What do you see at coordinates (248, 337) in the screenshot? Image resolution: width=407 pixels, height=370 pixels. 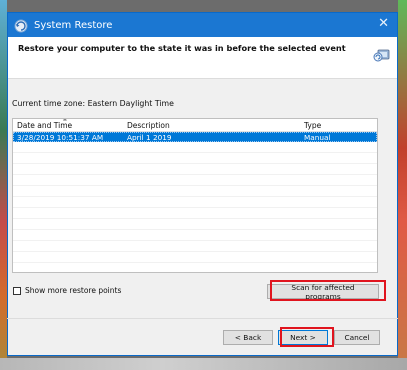 I see `back-button: < Back` at bounding box center [248, 337].